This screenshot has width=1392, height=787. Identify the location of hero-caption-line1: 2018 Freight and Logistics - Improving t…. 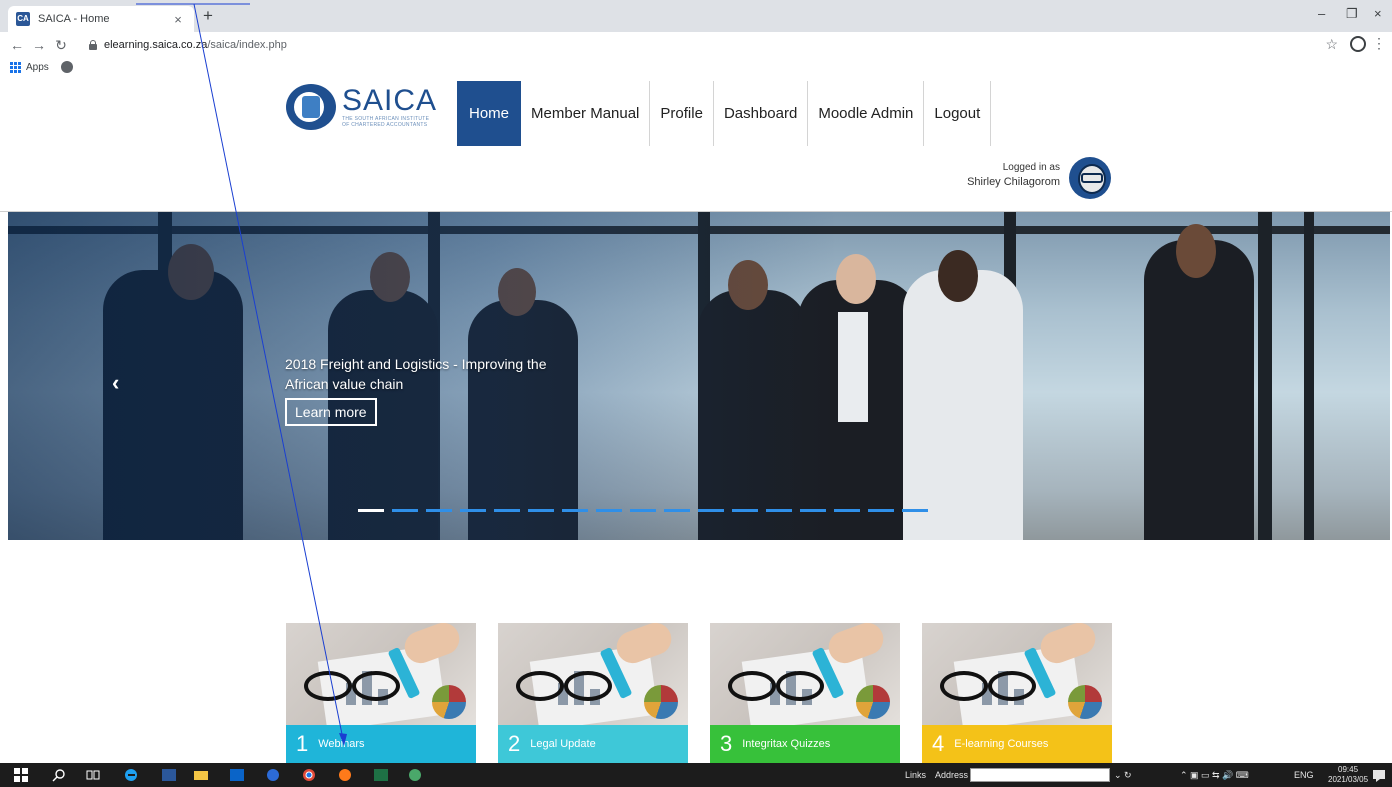
(416, 364).